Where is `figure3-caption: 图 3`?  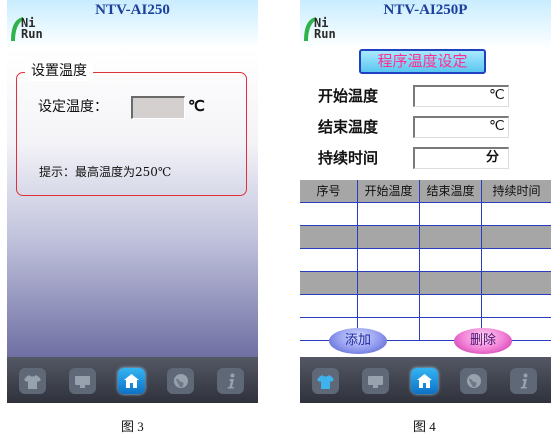
figure3-caption: 图 3 is located at coordinates (132, 426).